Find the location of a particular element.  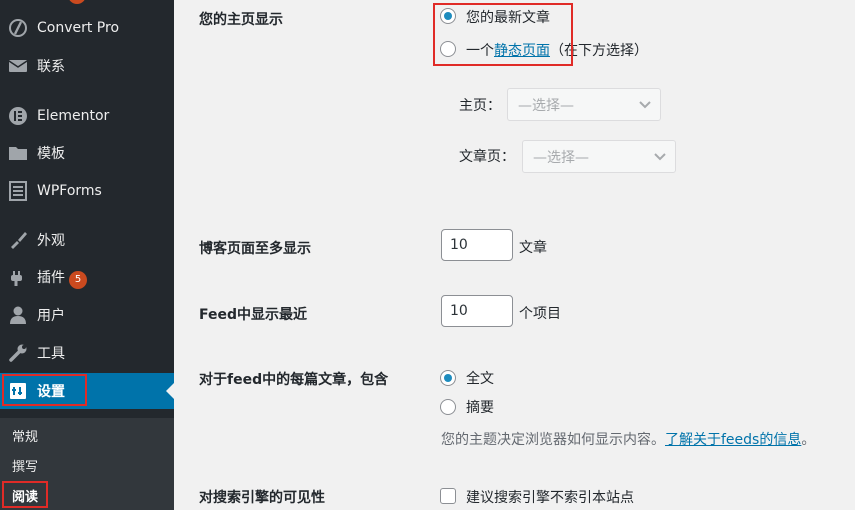

sidebar-item-elementor: Elementor is located at coordinates (87, 116).